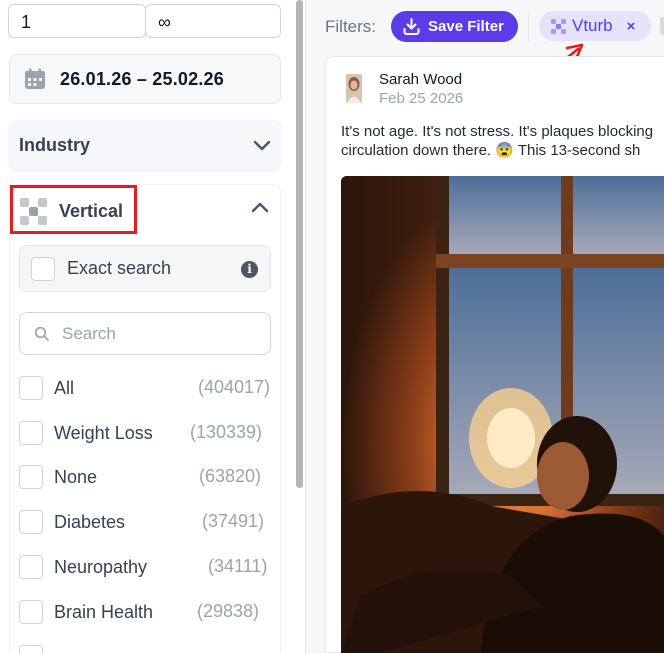  I want to click on vertical-option-neuropathy: Neuropathy (34111), so click(145, 567).